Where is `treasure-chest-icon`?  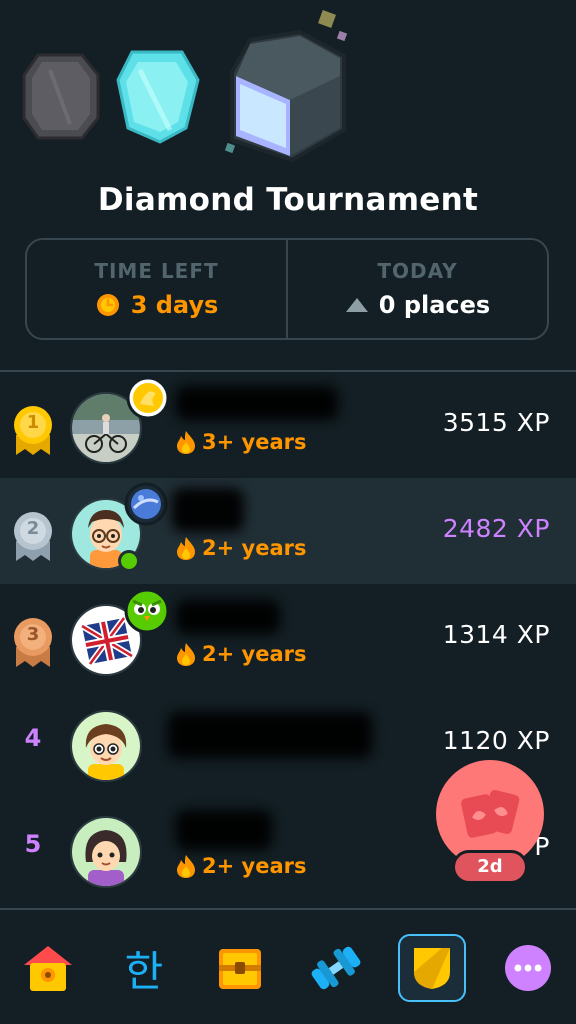
treasure-chest-icon is located at coordinates (240, 969).